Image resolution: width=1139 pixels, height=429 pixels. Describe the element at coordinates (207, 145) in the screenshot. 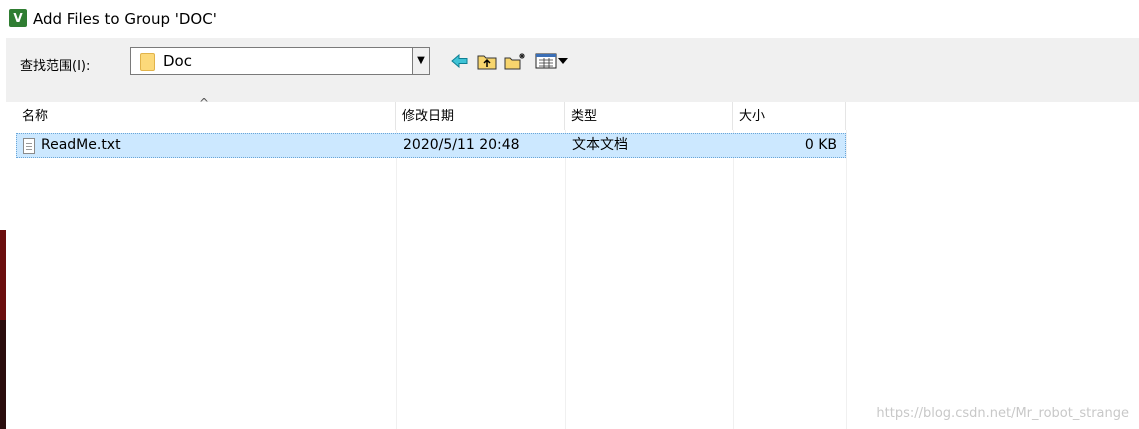

I see `file-name-cell: ReadMe.txt` at that location.